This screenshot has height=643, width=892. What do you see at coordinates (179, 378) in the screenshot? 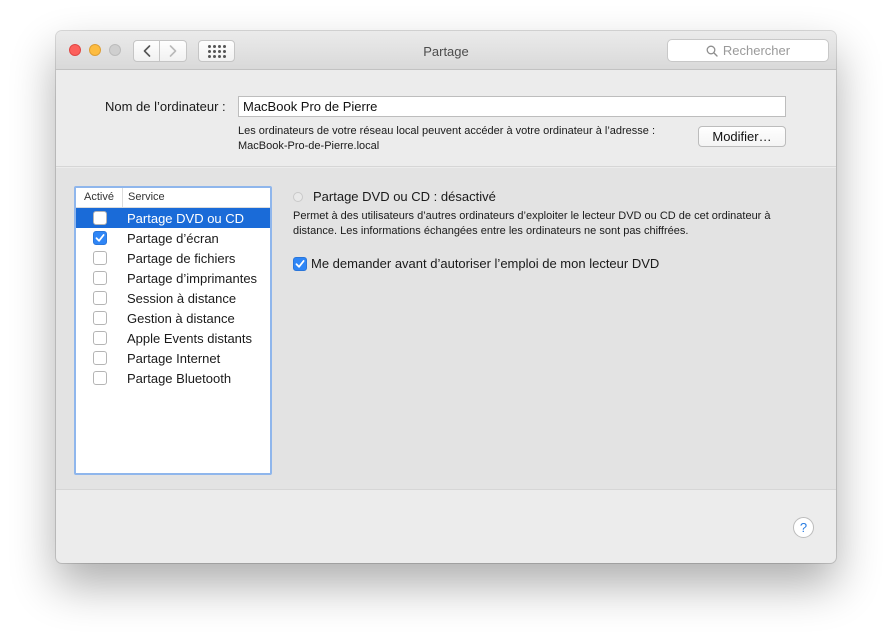
I see `service-label: Partage Bluetooth` at bounding box center [179, 378].